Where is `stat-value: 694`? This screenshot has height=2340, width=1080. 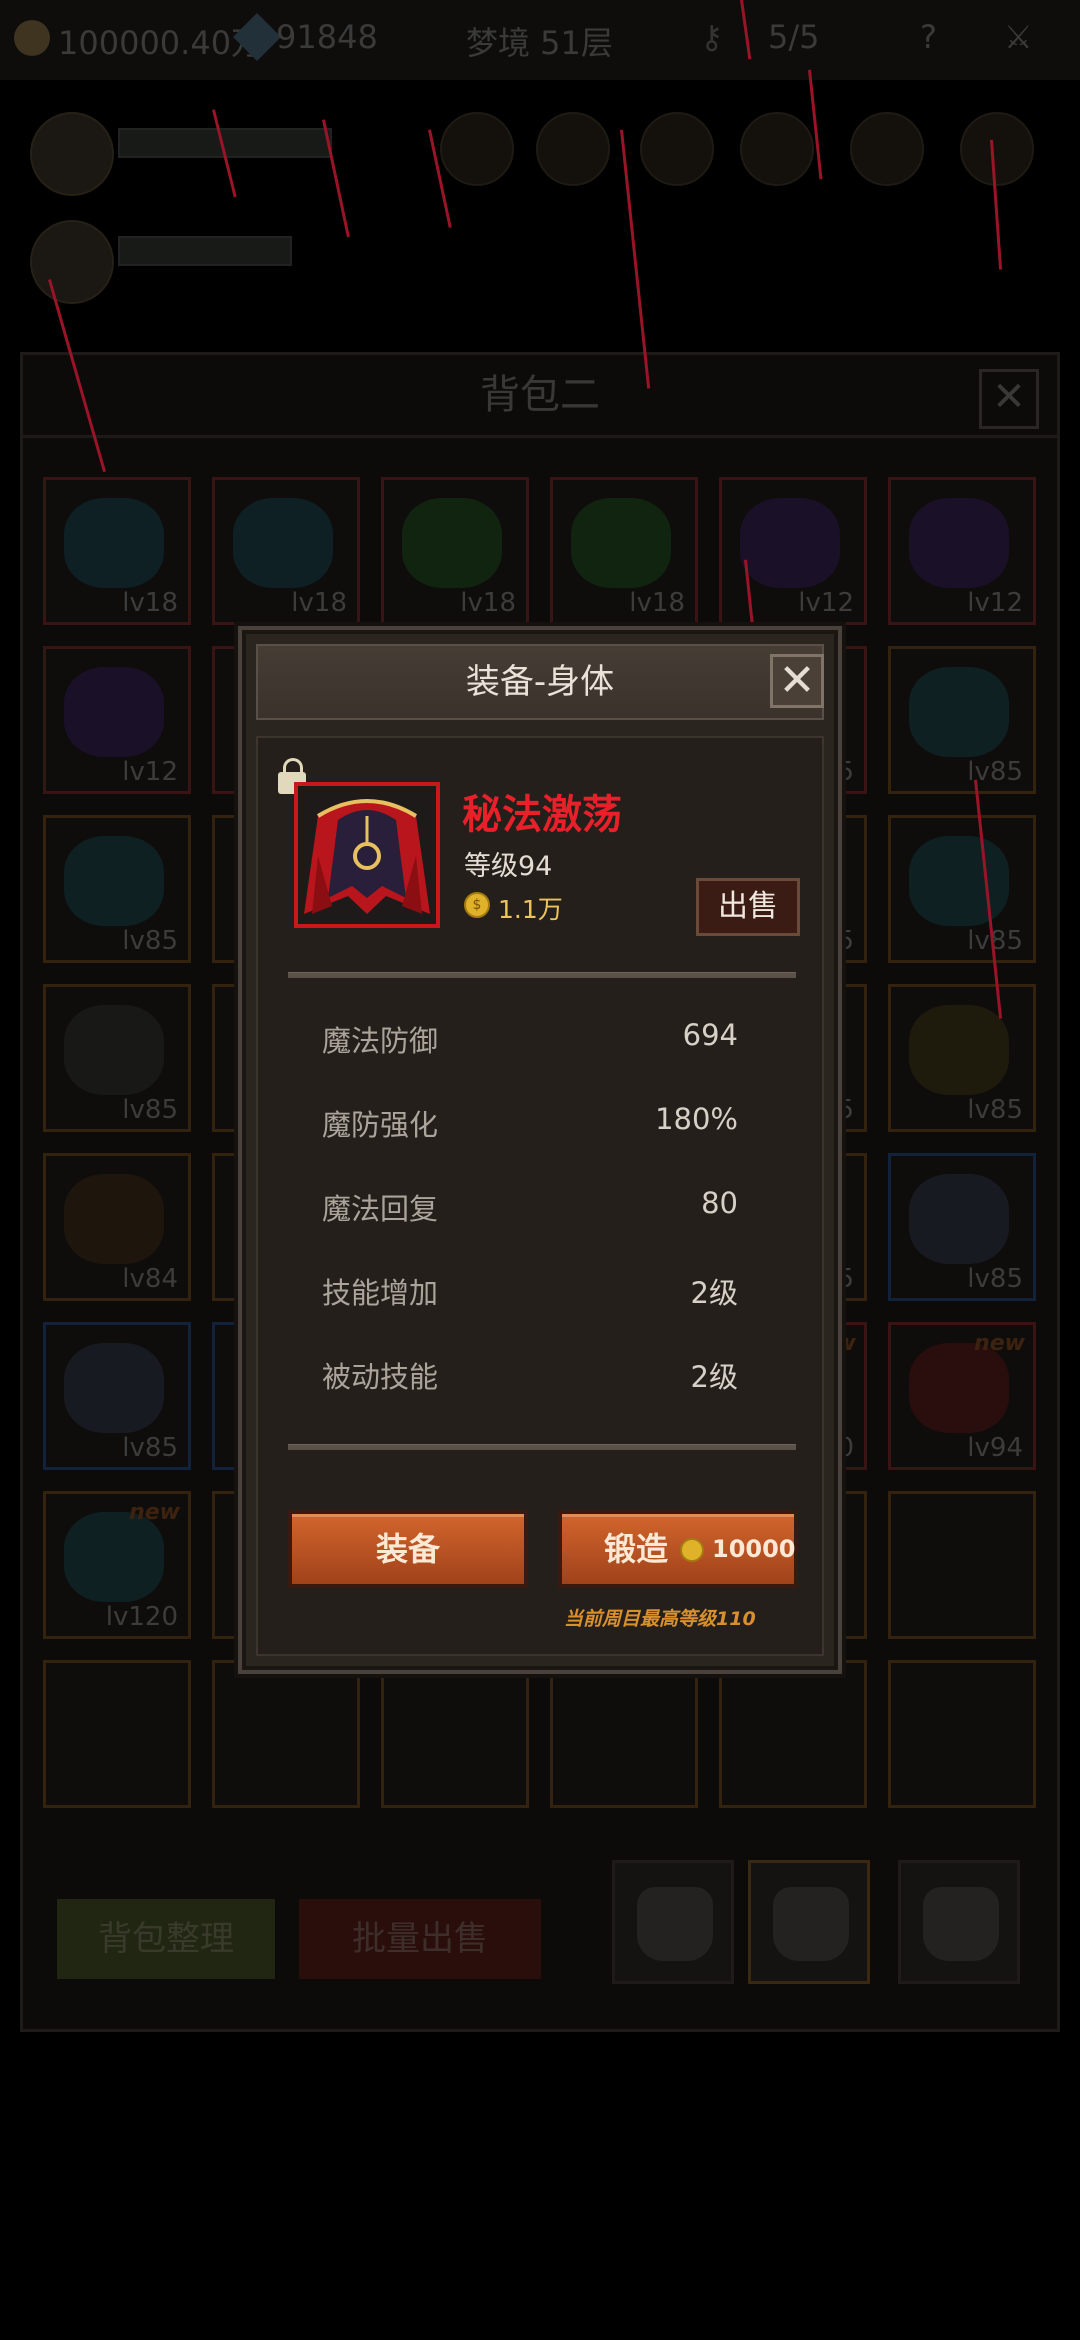 stat-value: 694 is located at coordinates (710, 1035).